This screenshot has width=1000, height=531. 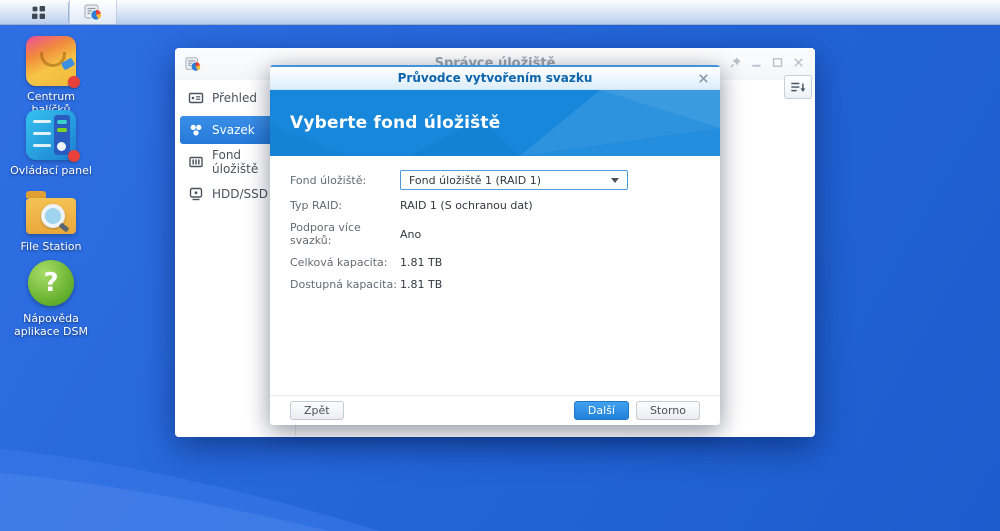 What do you see at coordinates (328, 180) in the screenshot?
I see `field-label: Fond úložiště:` at bounding box center [328, 180].